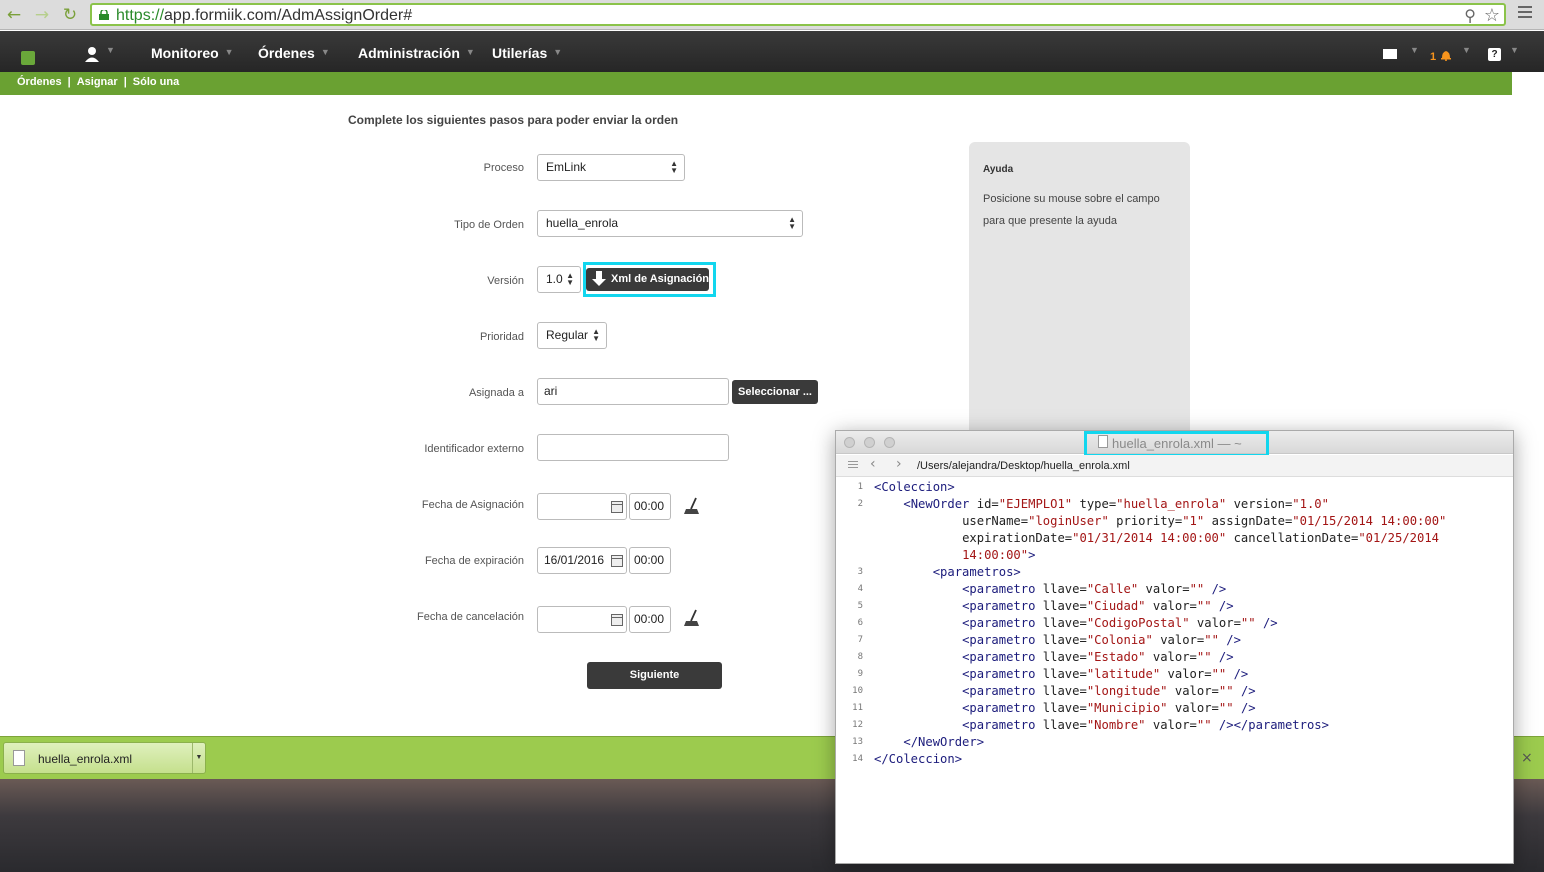 The image size is (1544, 872). What do you see at coordinates (650, 619) in the screenshot?
I see `fecha-cancelacion-time-input: 00:00` at bounding box center [650, 619].